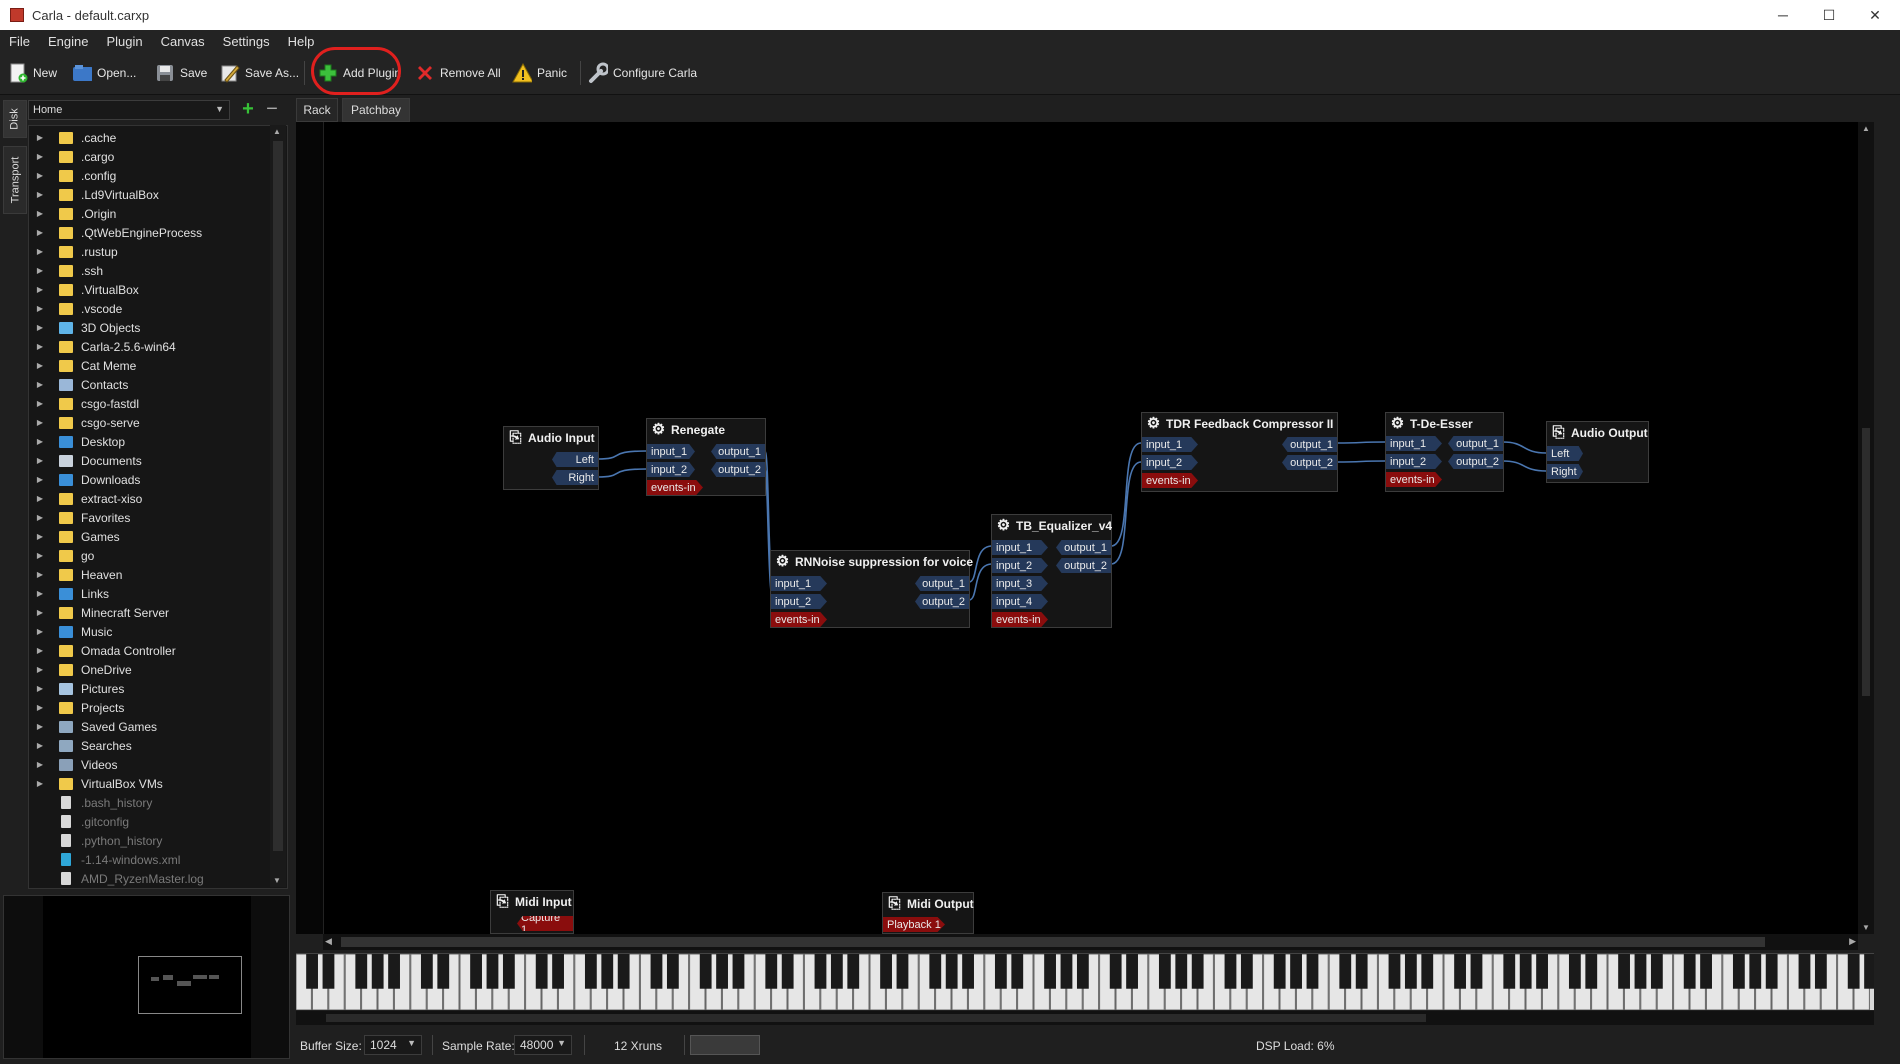 Image resolution: width=1900 pixels, height=1064 pixels. I want to click on rnnoise-output-2: output_2, so click(942, 601).